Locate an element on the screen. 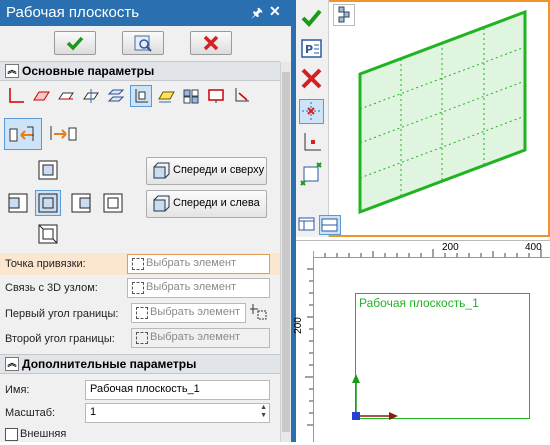 Image resolution: width=550 pixels, height=445 pixels. axes-tool is located at coordinates (311, 142).